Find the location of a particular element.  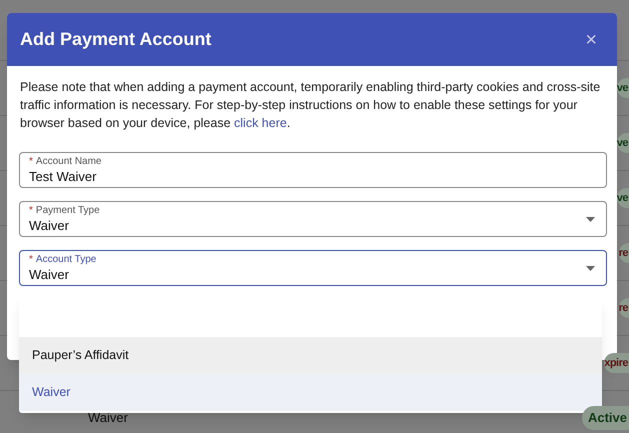

dropdown-option: Pauper’s Affidavit is located at coordinates (310, 355).